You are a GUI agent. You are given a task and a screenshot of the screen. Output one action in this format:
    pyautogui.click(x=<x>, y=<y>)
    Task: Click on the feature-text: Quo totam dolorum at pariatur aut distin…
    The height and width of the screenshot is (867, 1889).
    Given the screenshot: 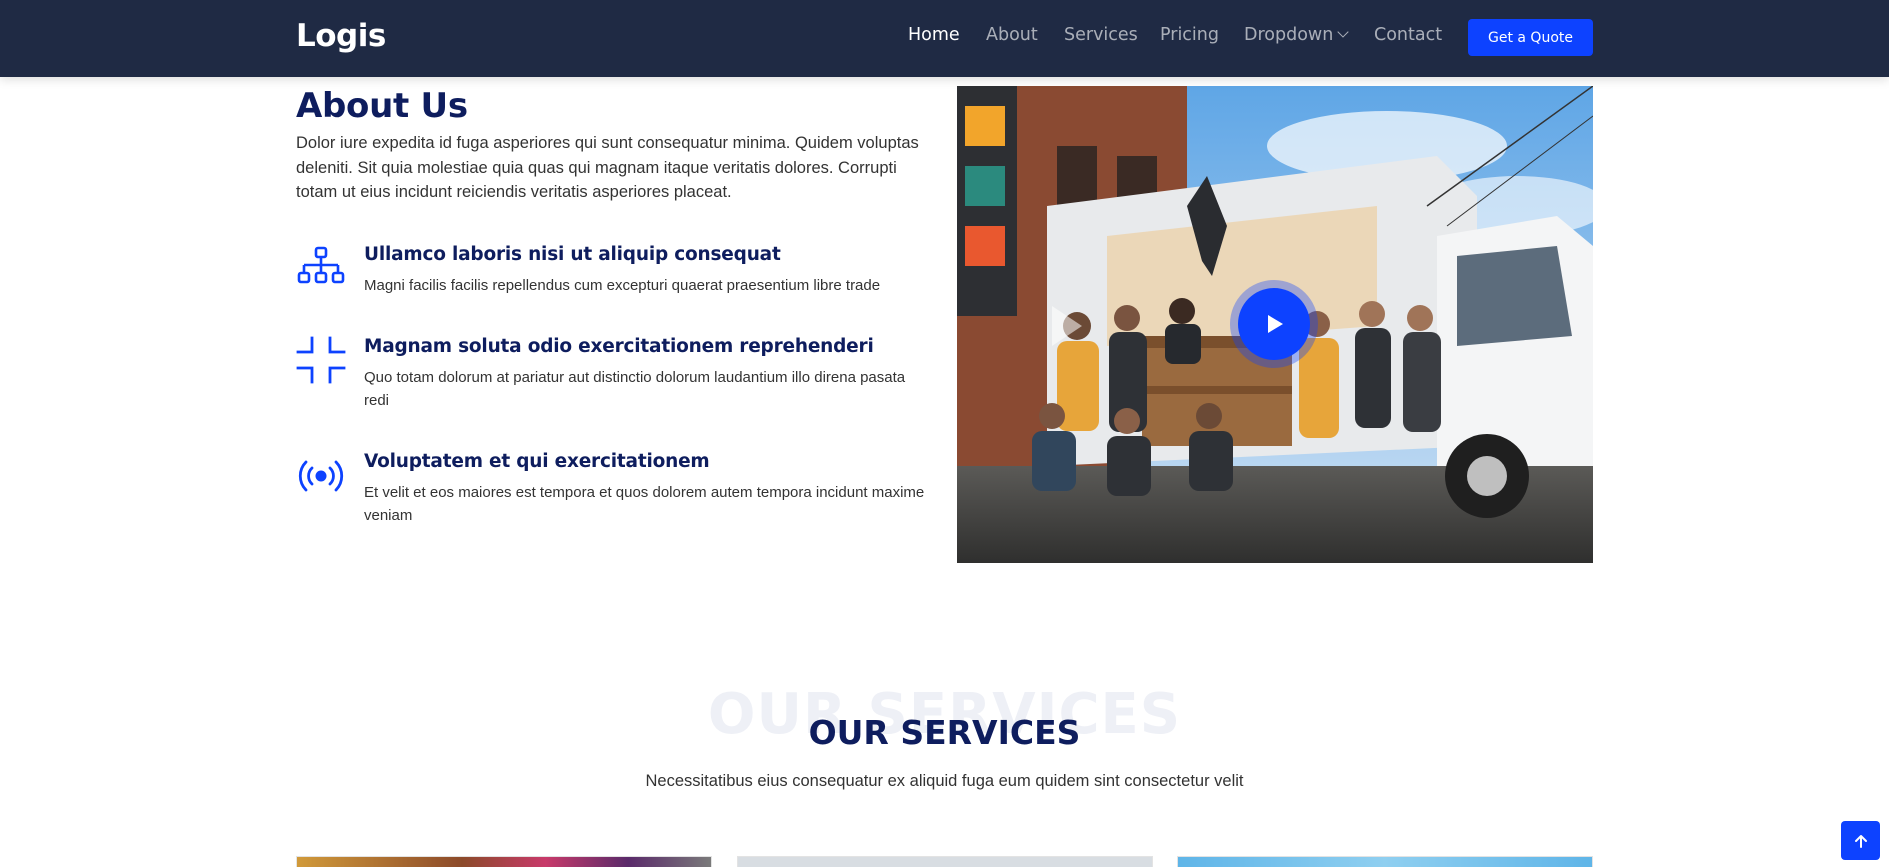 What is the action you would take?
    pyautogui.click(x=635, y=389)
    